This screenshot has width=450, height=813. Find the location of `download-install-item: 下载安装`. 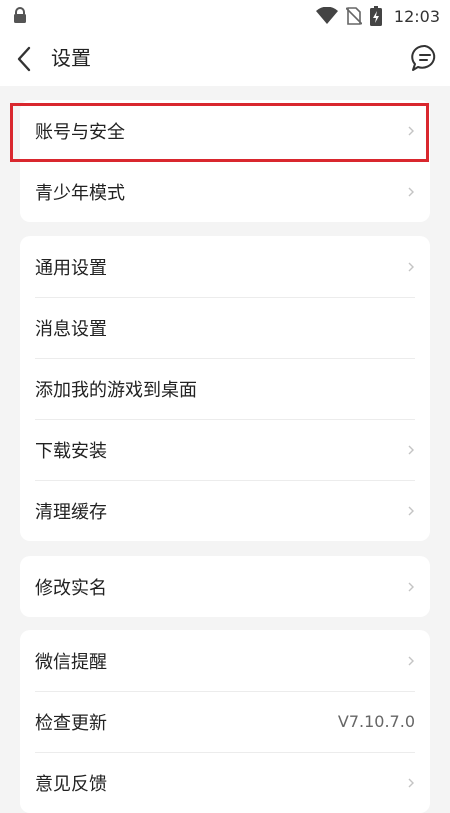

download-install-item: 下载安装 is located at coordinates (225, 449).